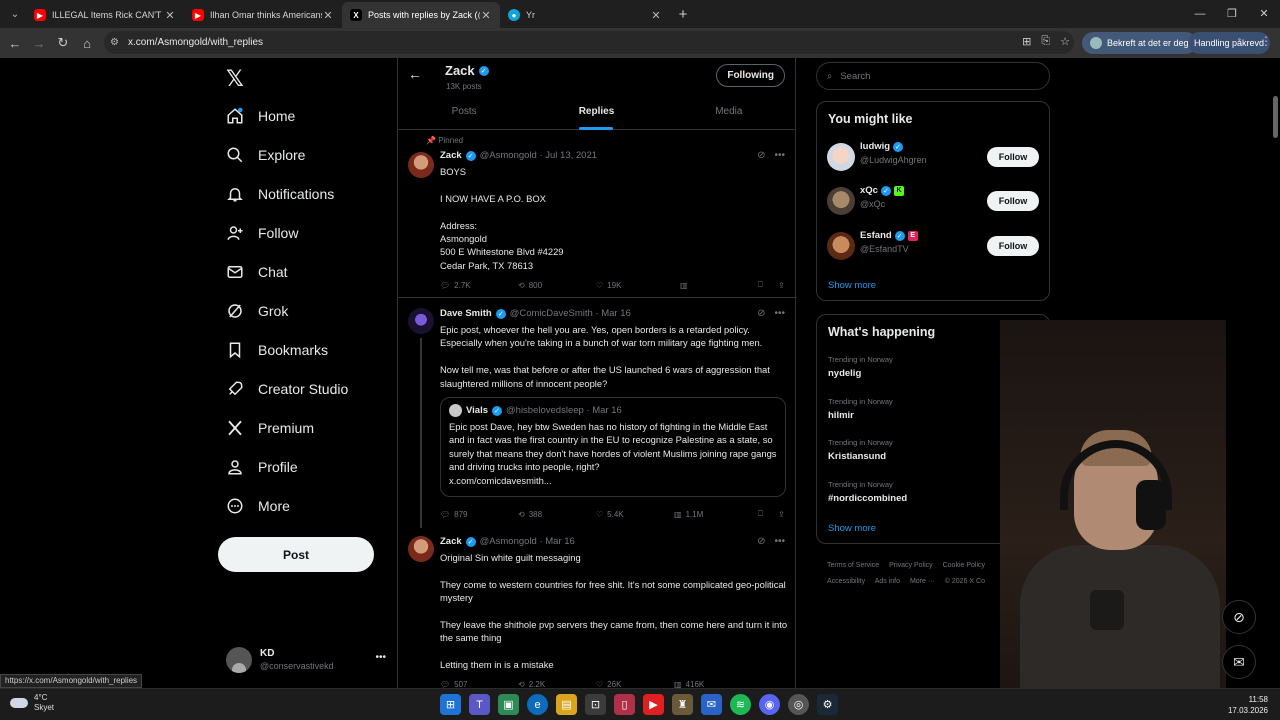  What do you see at coordinates (87, 43) in the screenshot?
I see `home-icon: ⌂` at bounding box center [87, 43].